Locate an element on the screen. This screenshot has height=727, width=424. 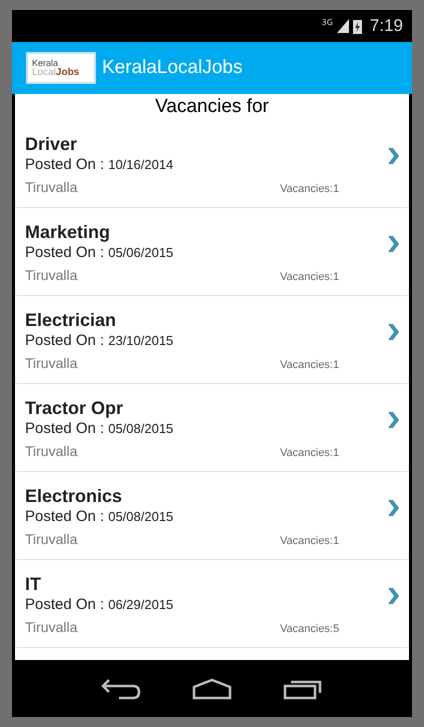
back-icon is located at coordinates (120, 689).